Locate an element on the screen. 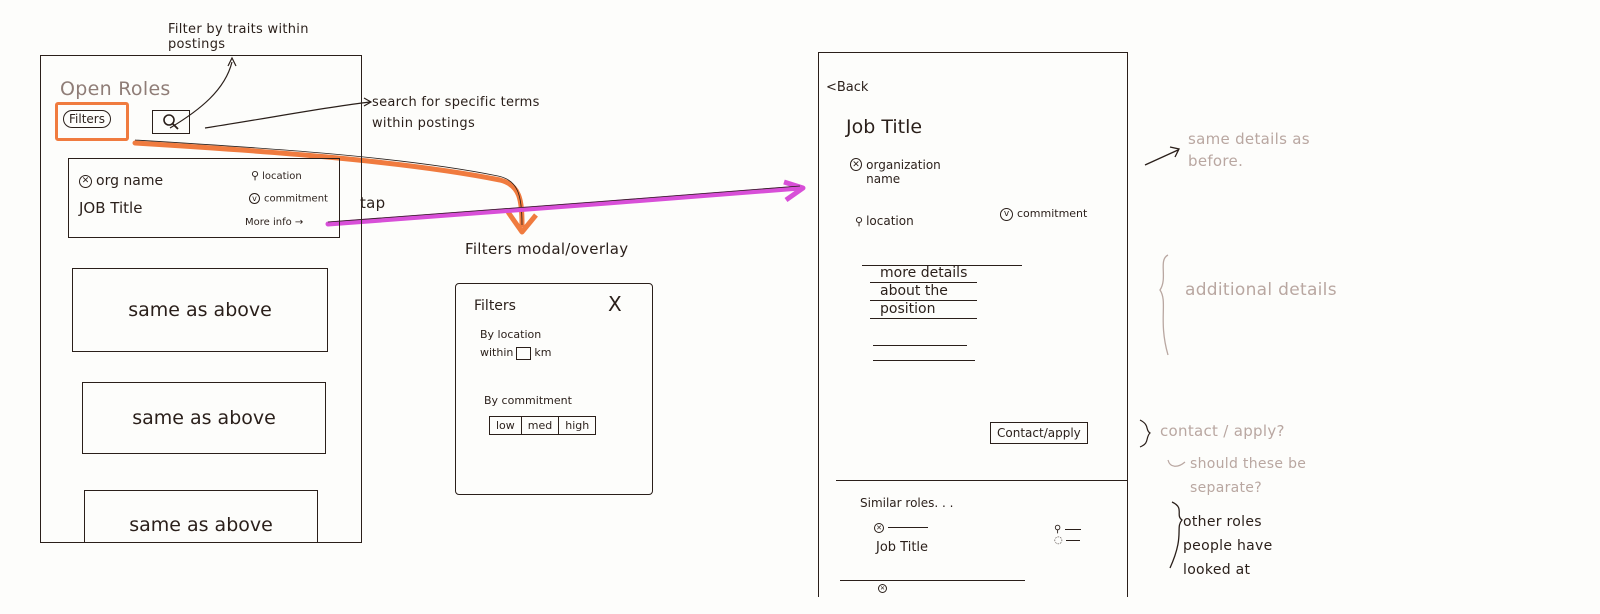 This screenshot has height=614, width=1600. role-card-title: JOB Title is located at coordinates (111, 208).